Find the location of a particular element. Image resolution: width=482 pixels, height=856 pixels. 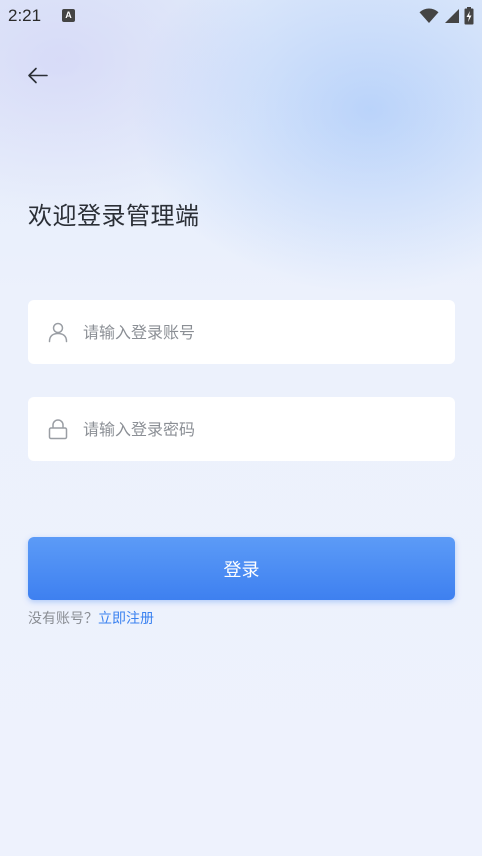

user-icon is located at coordinates (58, 332).